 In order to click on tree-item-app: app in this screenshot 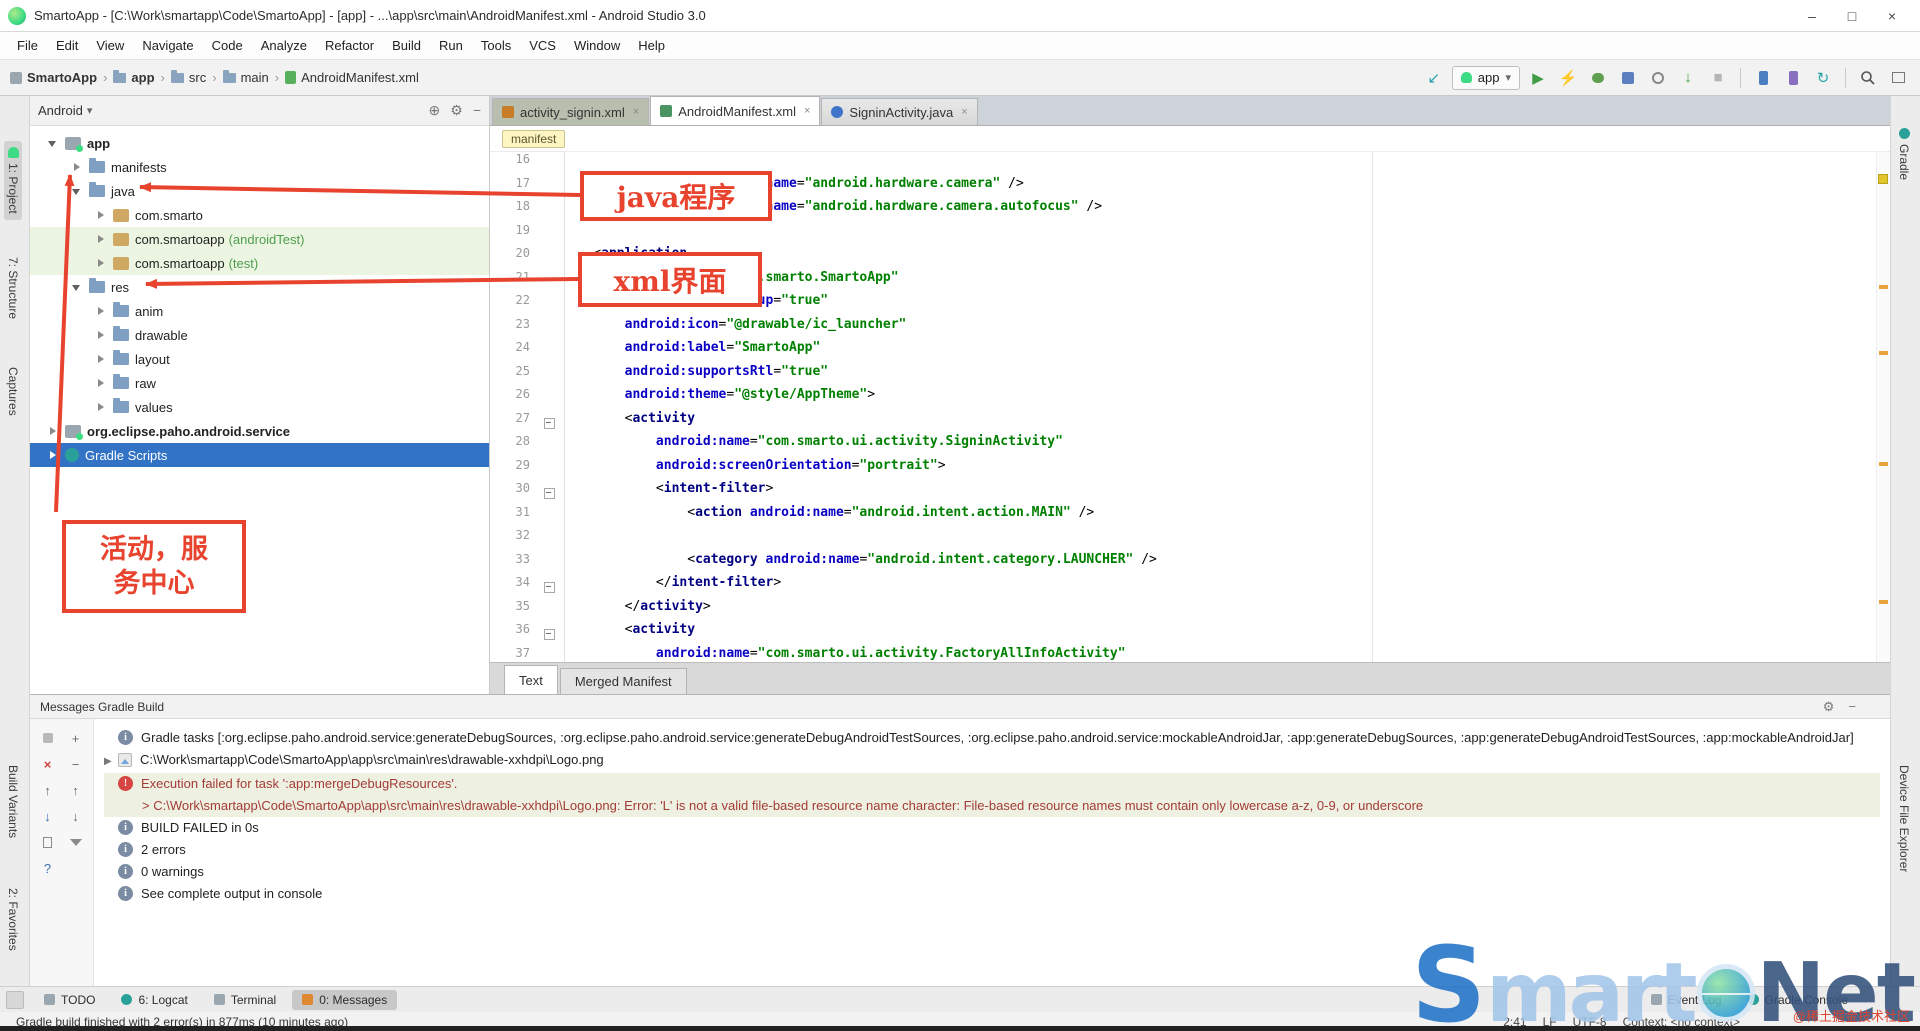, I will do `click(259, 143)`.